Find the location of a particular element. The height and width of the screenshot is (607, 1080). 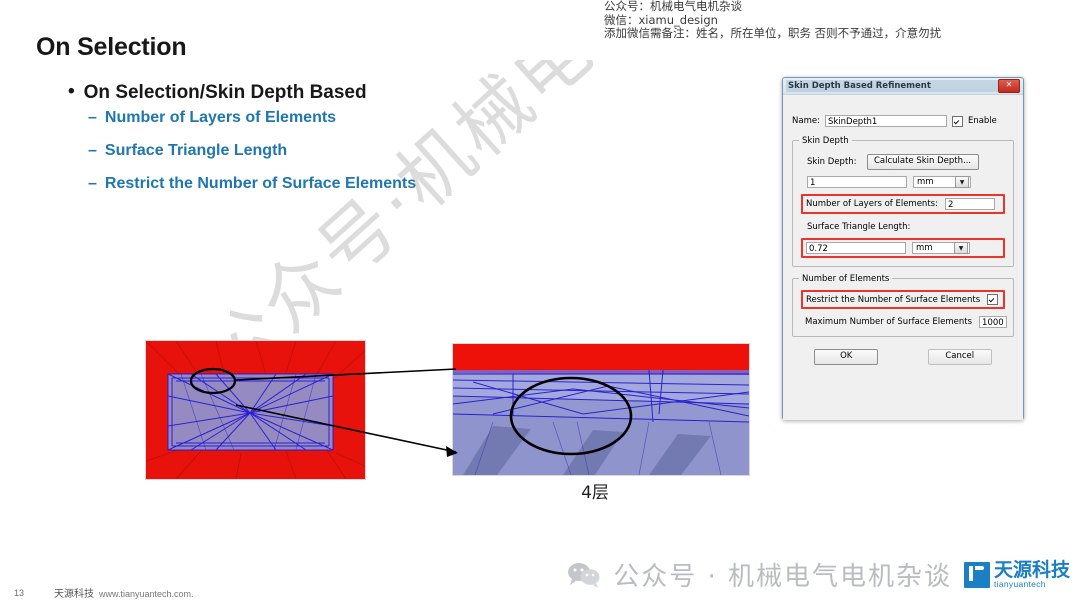

footer: 13 天源科技 www.tianyuantech.com. is located at coordinates (104, 593).